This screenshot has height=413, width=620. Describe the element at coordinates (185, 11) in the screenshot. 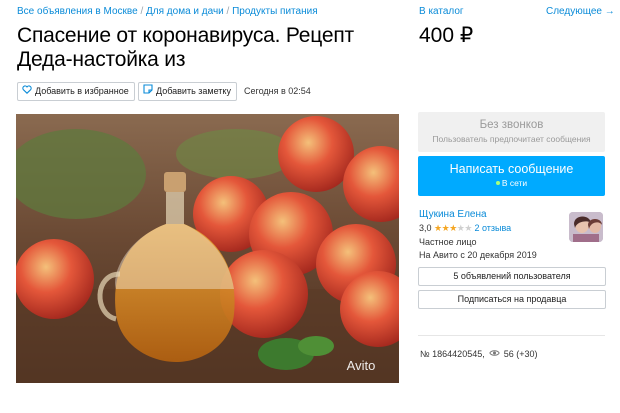

I see `breadcrumb-home-garden: Для дома и дачи` at that location.